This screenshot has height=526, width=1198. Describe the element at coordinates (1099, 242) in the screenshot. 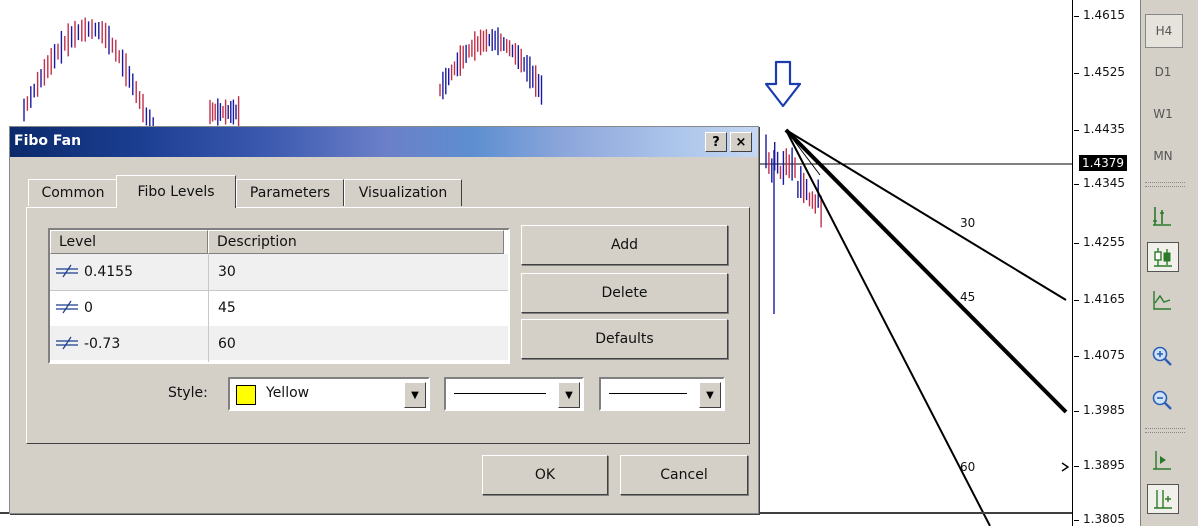

I see `price-tick: 1.4255` at that location.